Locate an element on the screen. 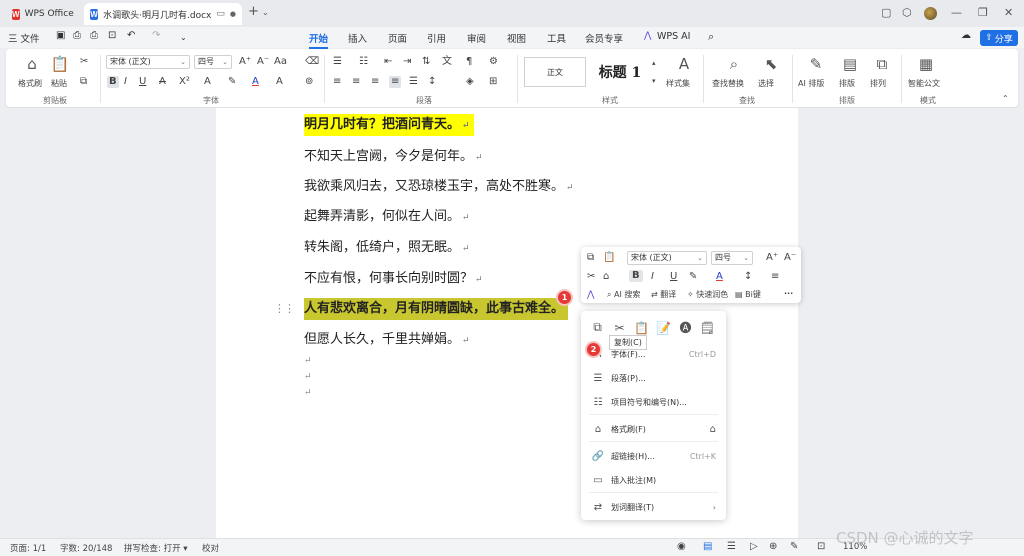 This screenshot has width=1024, height=556. tab-wps-ai: WPS AI is located at coordinates (673, 36).